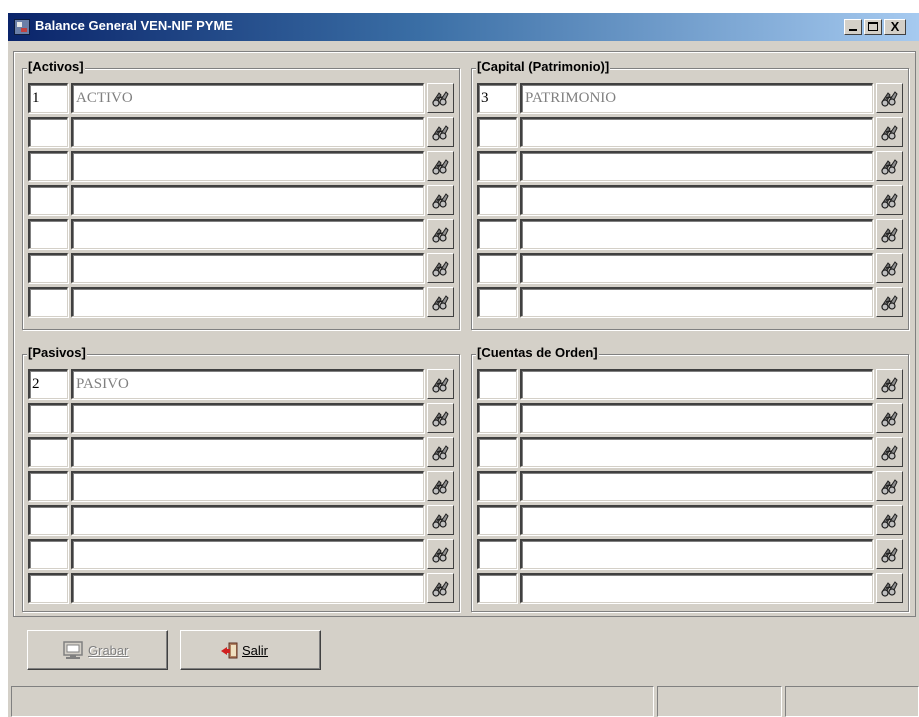 The image size is (919, 717). I want to click on grabar-button: Grabar, so click(97, 650).